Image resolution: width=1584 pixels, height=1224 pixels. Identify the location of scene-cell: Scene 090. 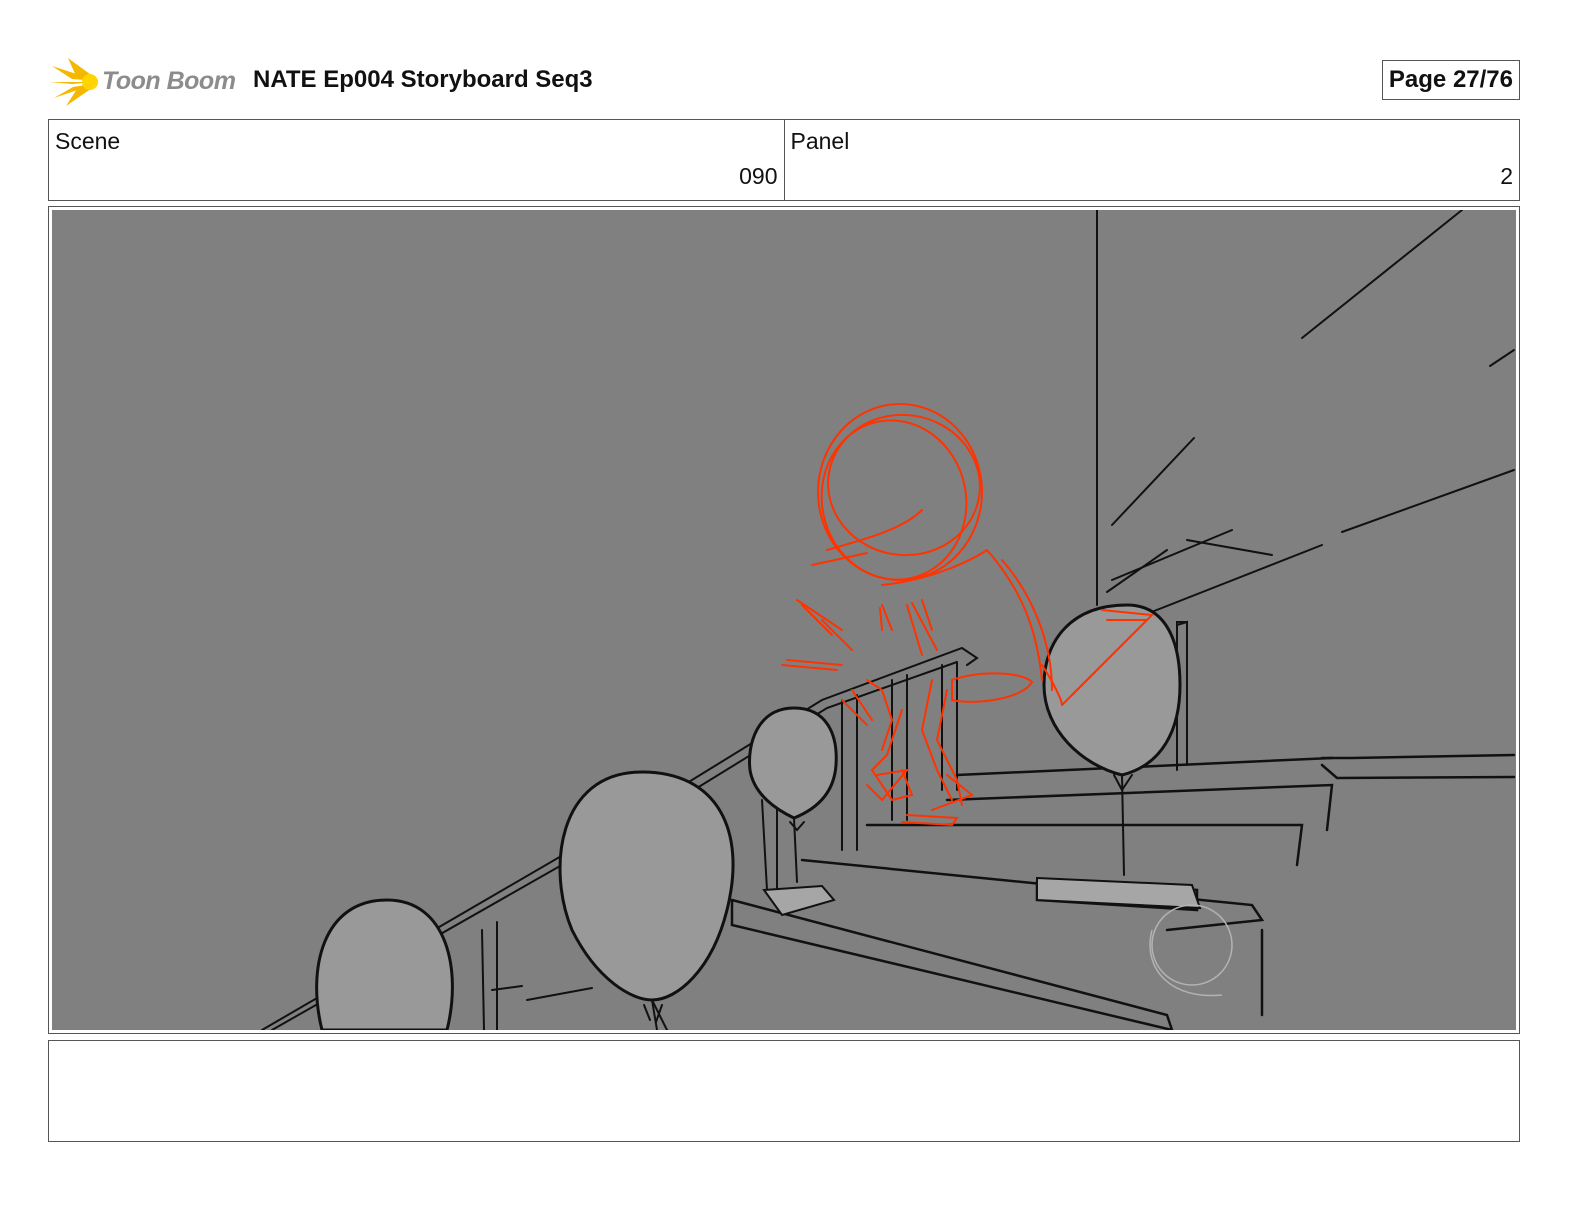
(416, 160).